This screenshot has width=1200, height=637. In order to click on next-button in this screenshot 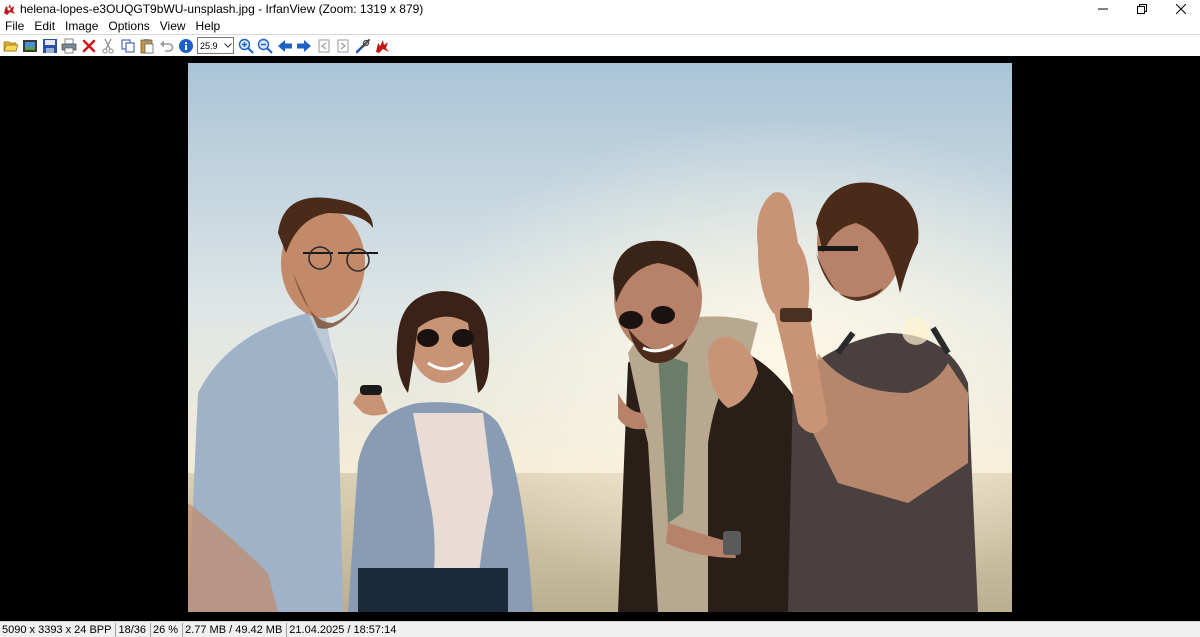, I will do `click(305, 45)`.